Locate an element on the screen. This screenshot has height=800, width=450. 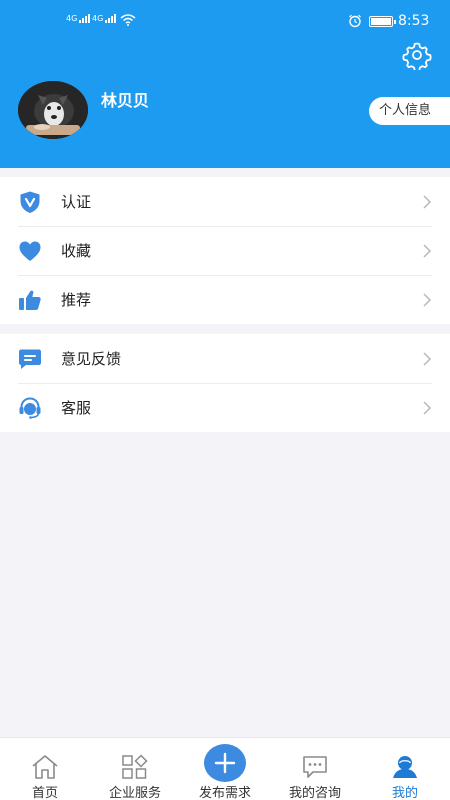
tab-mine: 我的 is located at coordinates (405, 769).